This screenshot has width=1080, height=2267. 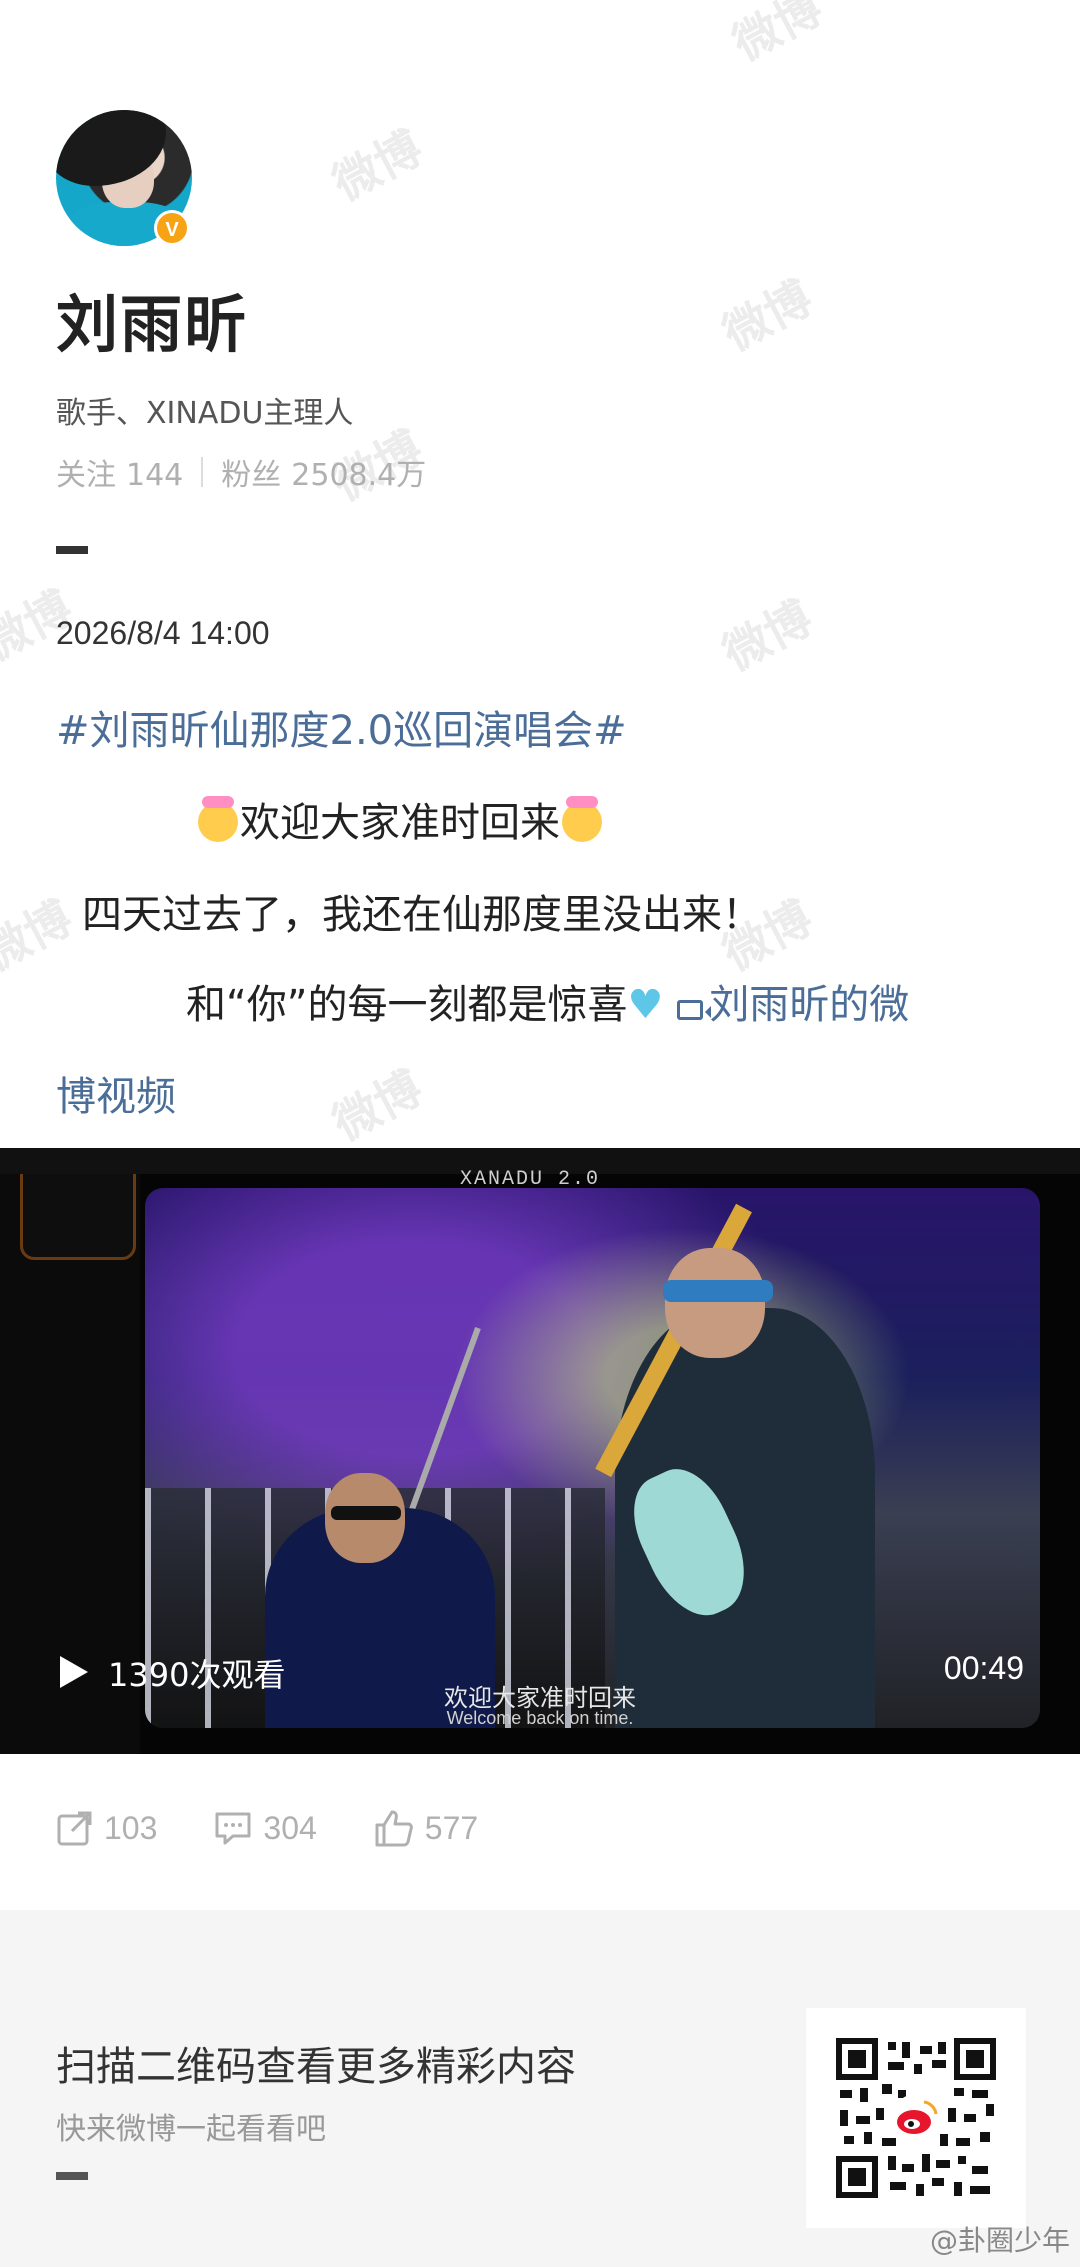 I want to click on post-text-line: 和“你”的每一刻都是惊喜♥ 刘雨昕的微, so click(x=548, y=1005).